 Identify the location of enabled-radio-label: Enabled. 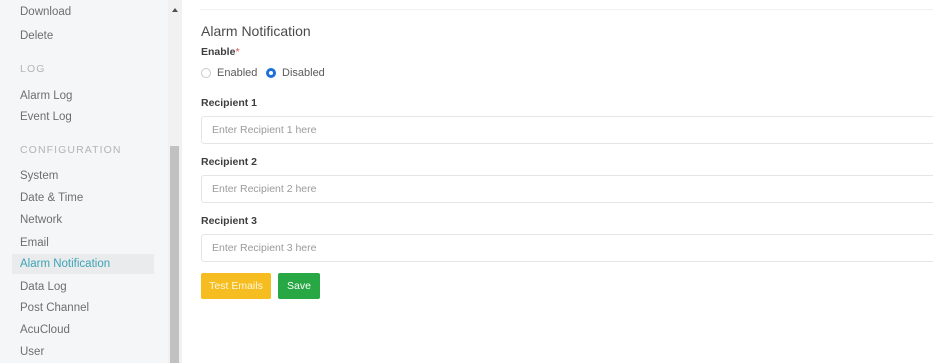
(237, 73).